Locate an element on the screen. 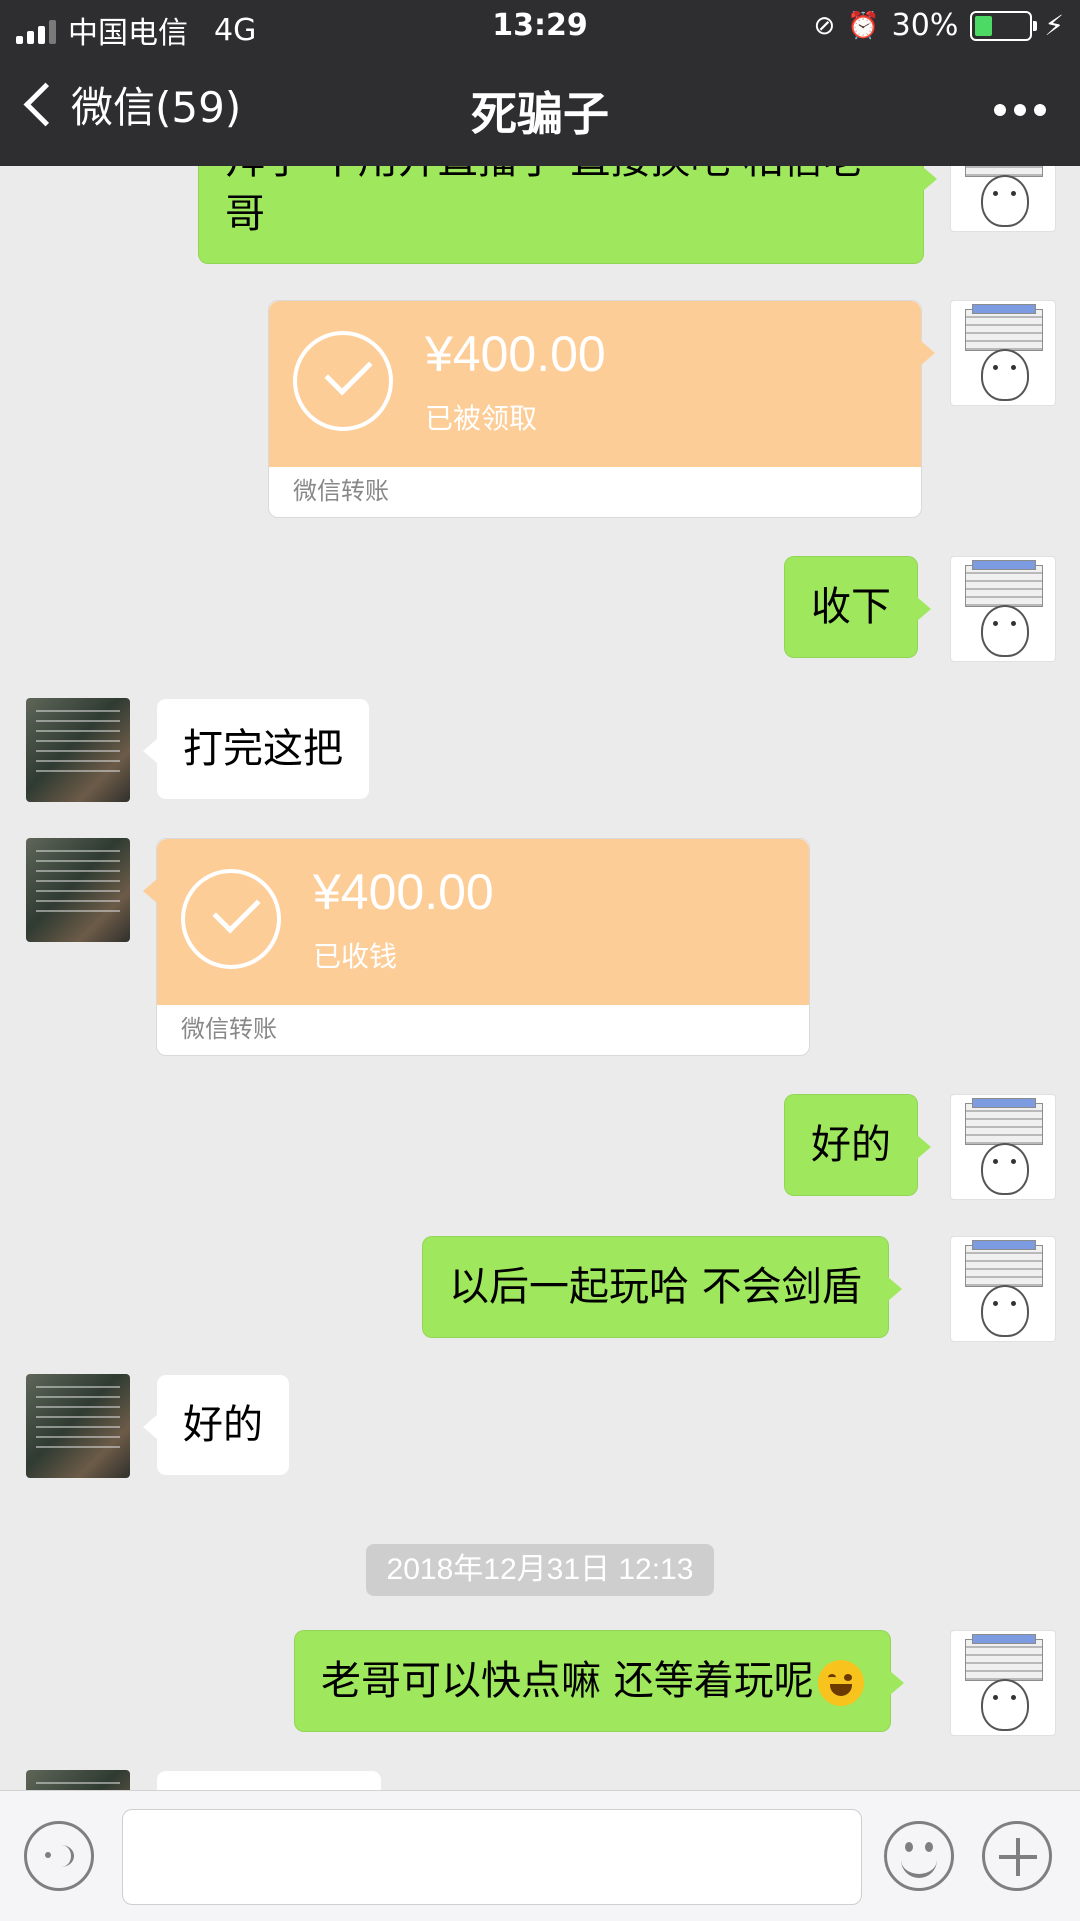 Image resolution: width=1080 pixels, height=1921 pixels. status-bar: 中国电信 4G 13:29 ⊘ ⏰ 30% ⚡ is located at coordinates (540, 27).